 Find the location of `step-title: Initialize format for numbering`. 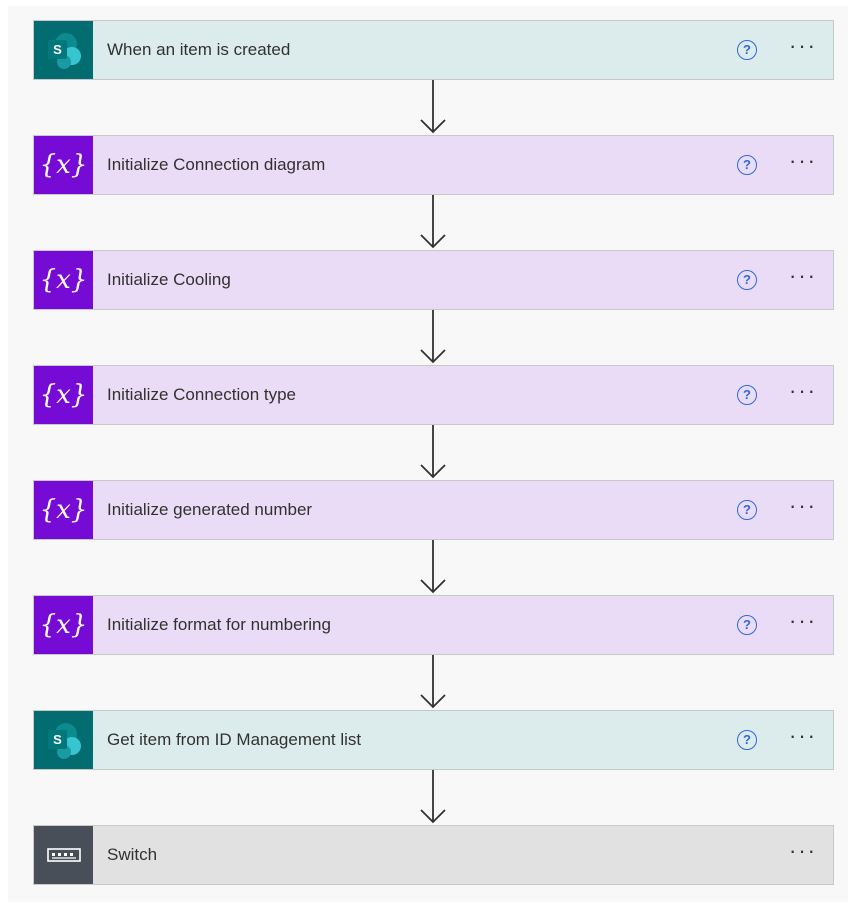

step-title: Initialize format for numbering is located at coordinates (219, 624).